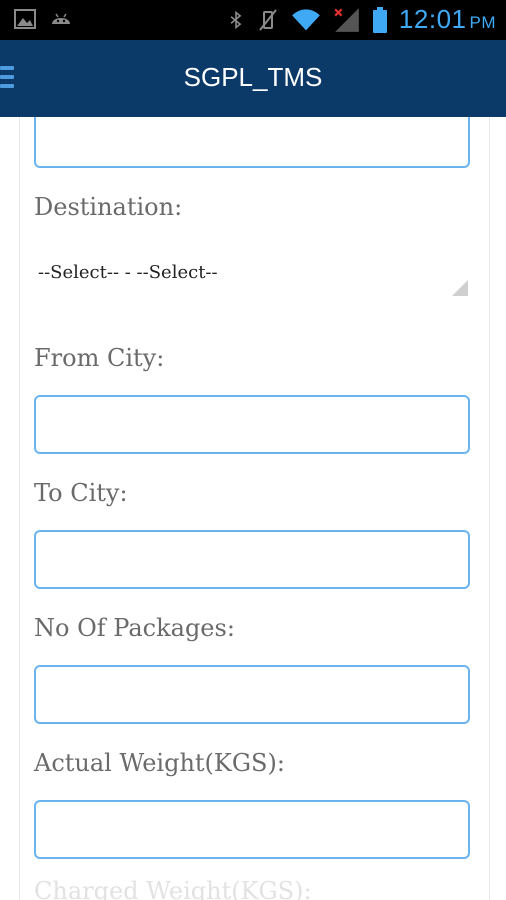 This screenshot has width=506, height=900. What do you see at coordinates (306, 19) in the screenshot?
I see `wifi-icon` at bounding box center [306, 19].